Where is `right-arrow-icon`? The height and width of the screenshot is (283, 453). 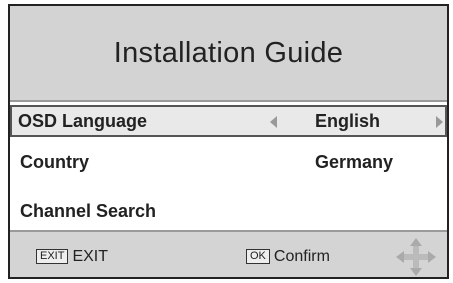
right-arrow-icon is located at coordinates (439, 122).